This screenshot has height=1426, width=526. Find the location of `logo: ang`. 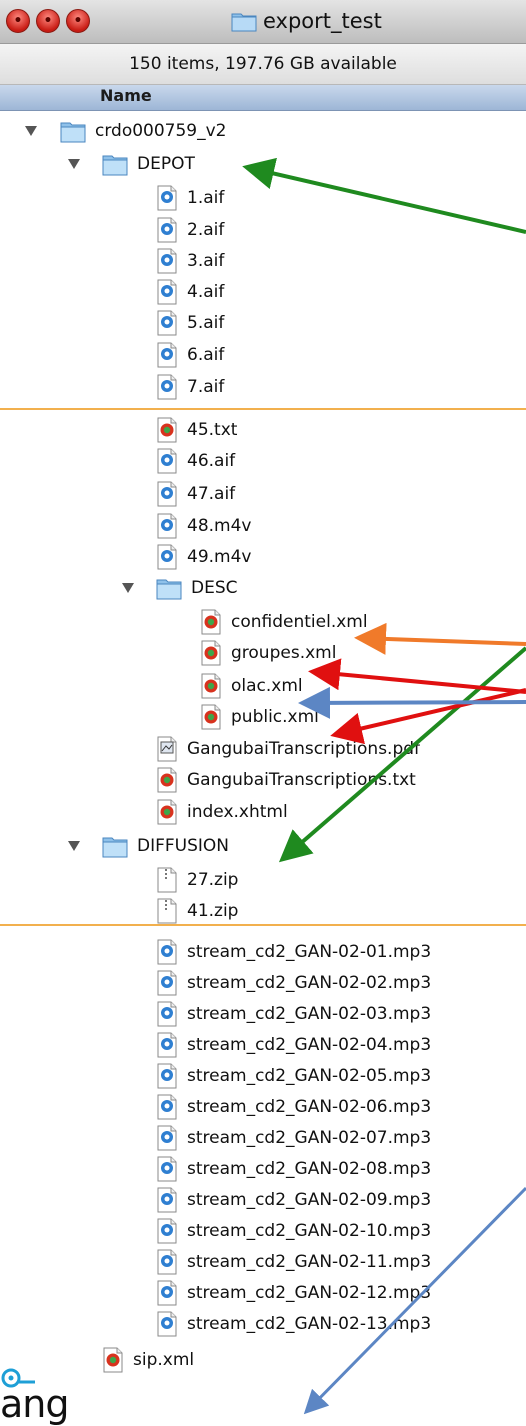

logo: ang is located at coordinates (50, 1397).